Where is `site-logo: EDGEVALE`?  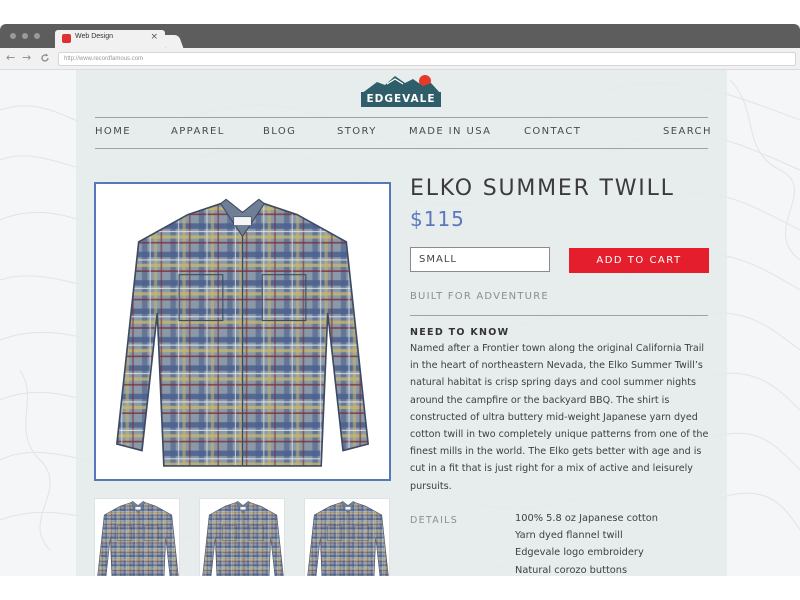 site-logo: EDGEVALE is located at coordinates (401, 92).